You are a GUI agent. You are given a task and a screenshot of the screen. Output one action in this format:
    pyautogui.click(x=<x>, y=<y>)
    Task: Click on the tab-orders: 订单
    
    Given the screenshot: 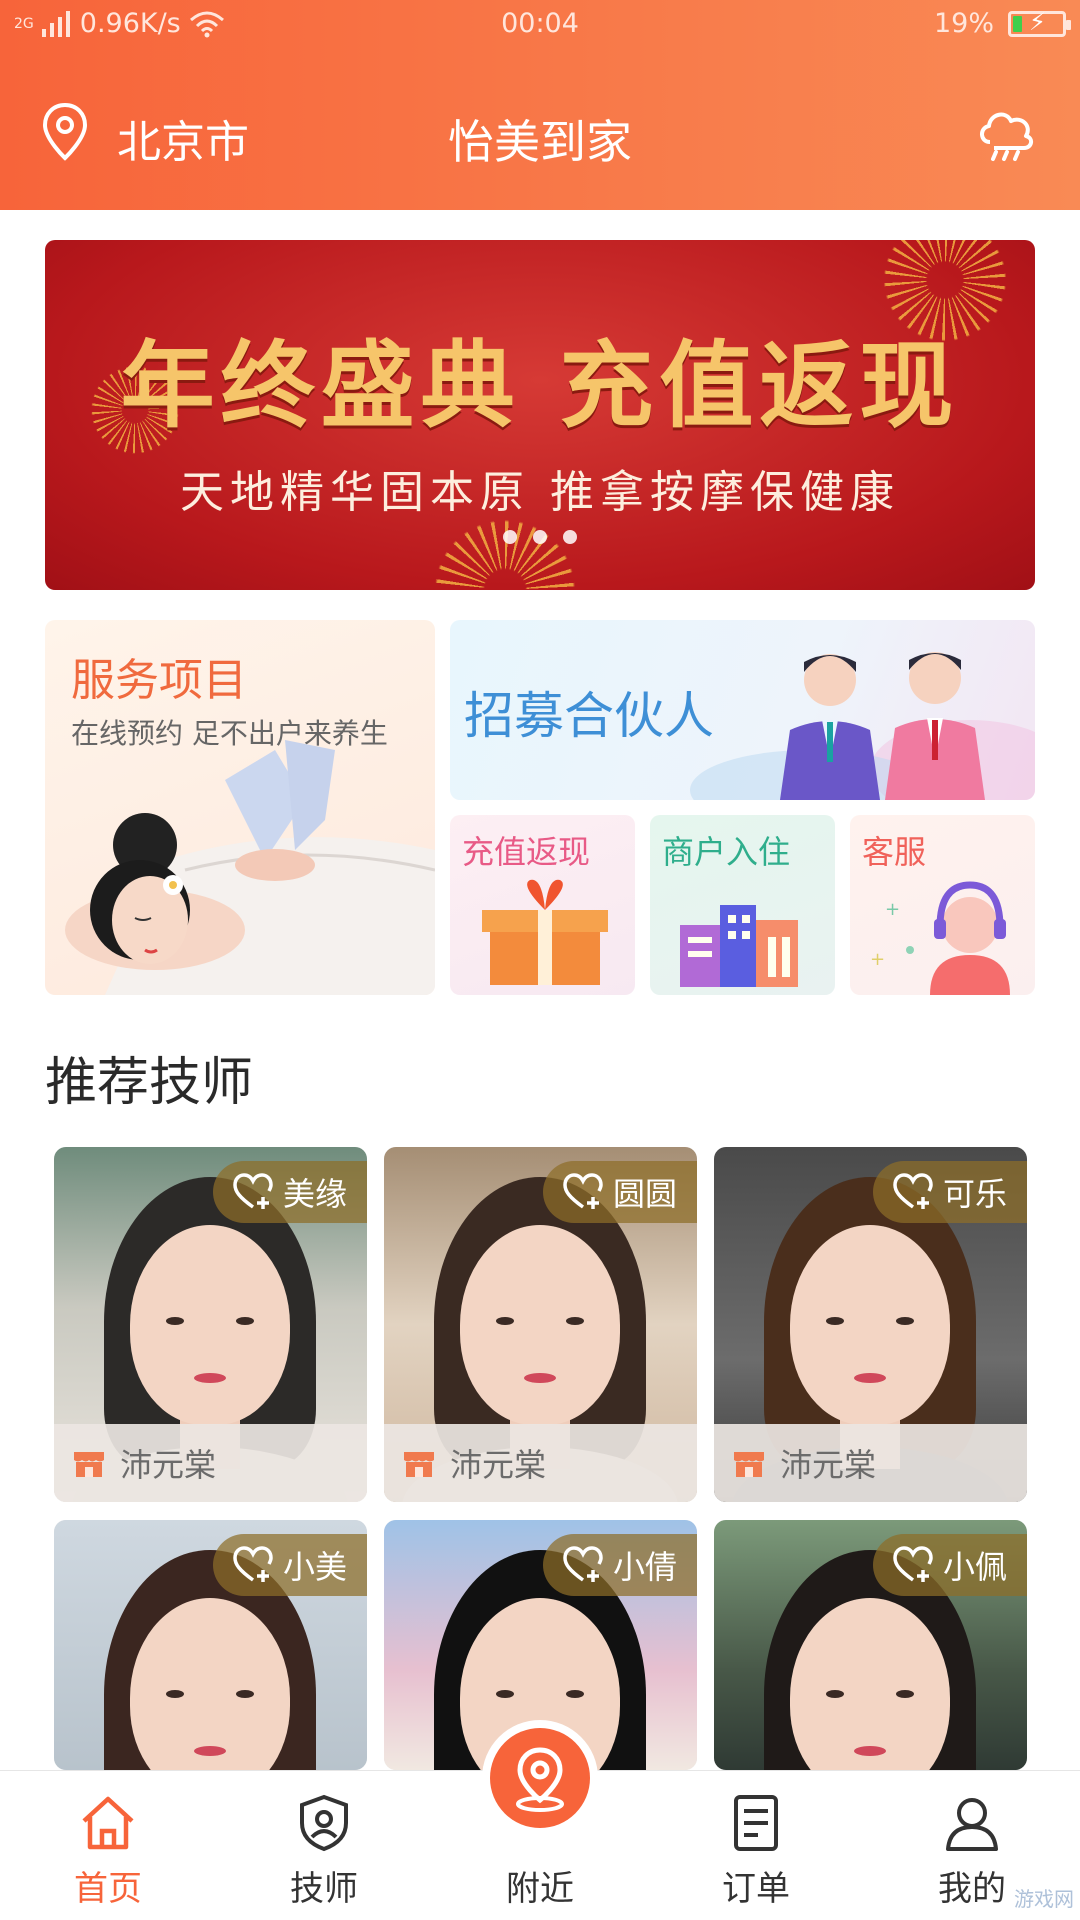 What is the action you would take?
    pyautogui.click(x=756, y=1845)
    